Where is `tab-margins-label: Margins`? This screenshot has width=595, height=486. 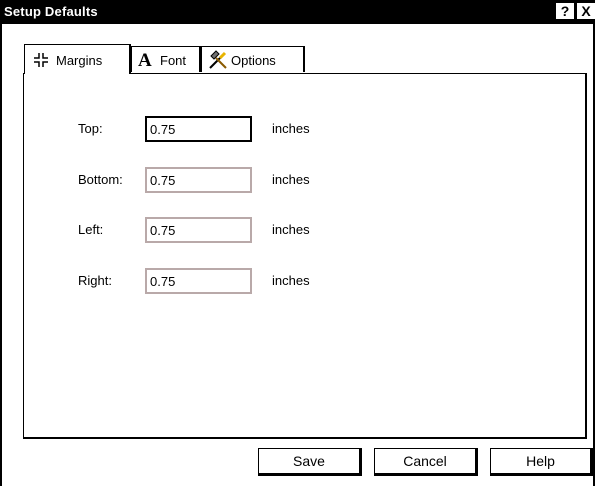
tab-margins-label: Margins is located at coordinates (79, 60).